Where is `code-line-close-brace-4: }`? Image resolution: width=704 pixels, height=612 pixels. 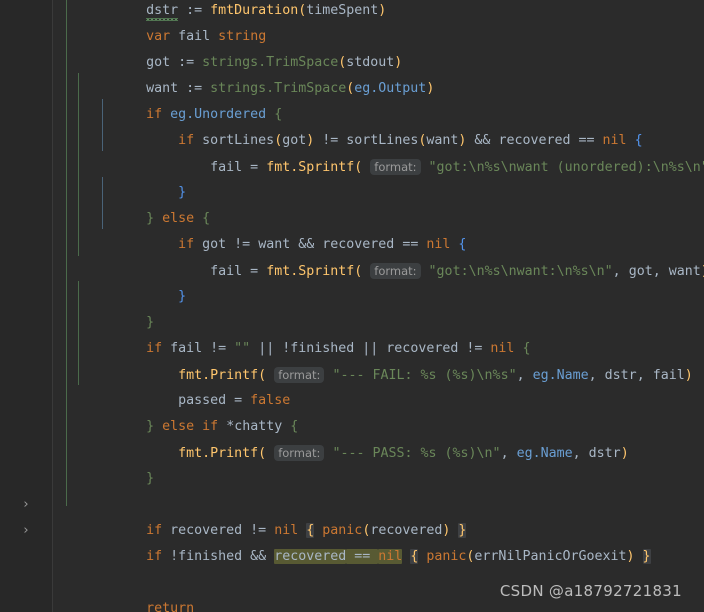
code-line-close-brace-4: } is located at coordinates (150, 478).